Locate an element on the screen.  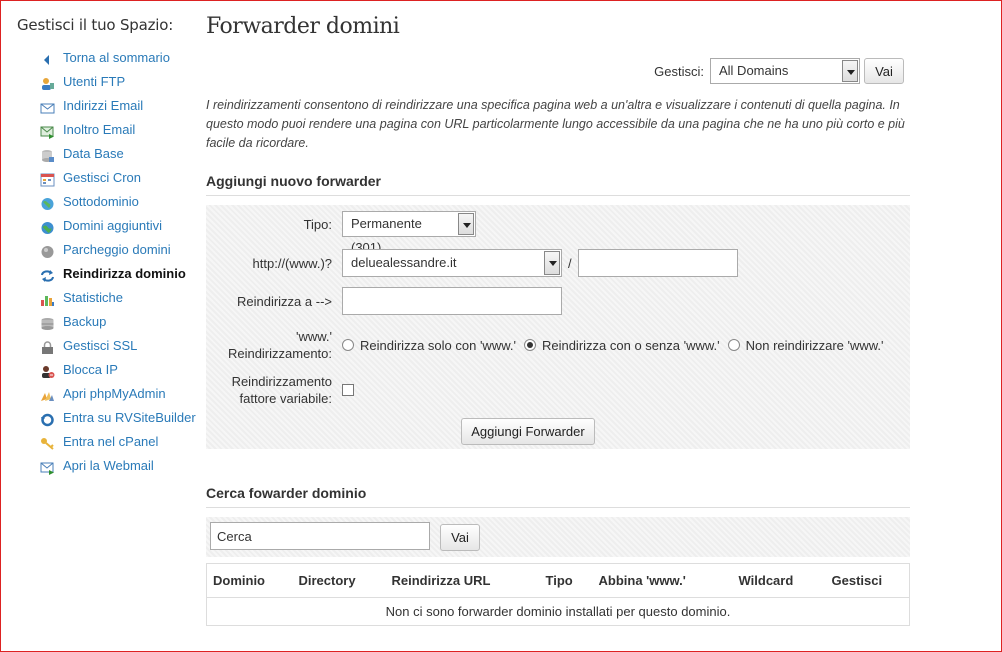
database-icon is located at coordinates (47, 154).